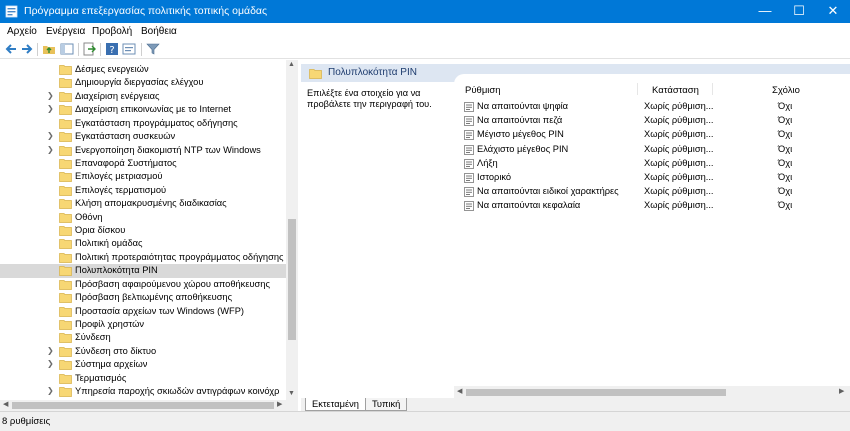 This screenshot has height=431, width=850. Describe the element at coordinates (487, 162) in the screenshot. I see `setting-name: Λήξη` at that location.